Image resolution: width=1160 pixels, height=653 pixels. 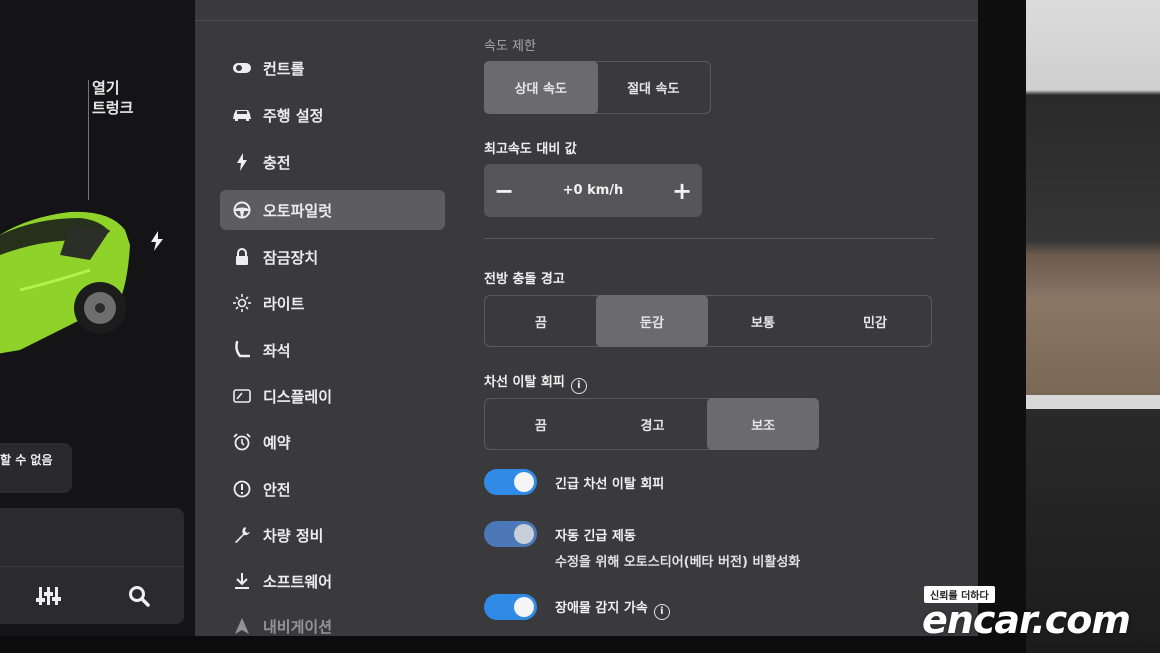 I want to click on nav-label: 예약, so click(x=277, y=442).